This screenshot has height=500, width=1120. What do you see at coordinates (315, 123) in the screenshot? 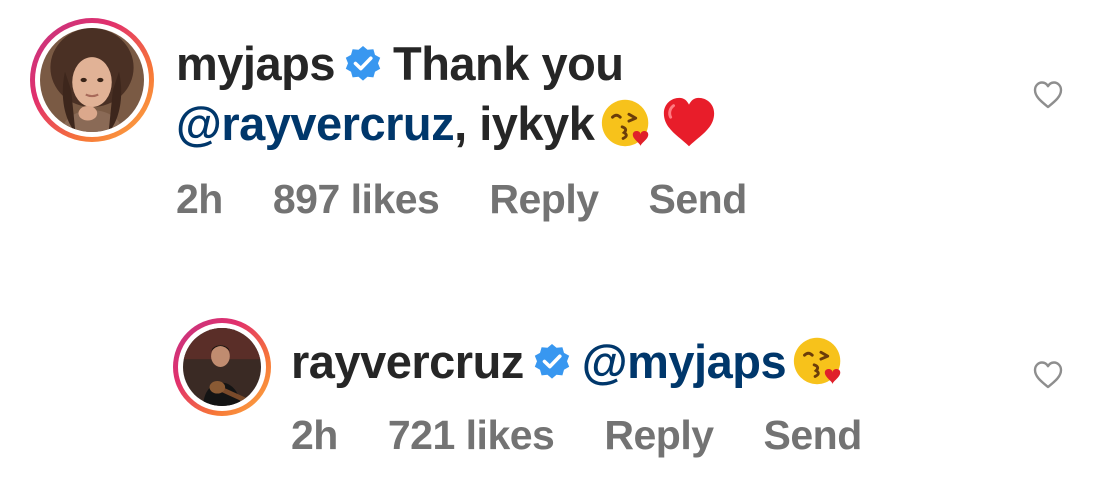
I see `mention-link: @rayvercruz` at bounding box center [315, 123].